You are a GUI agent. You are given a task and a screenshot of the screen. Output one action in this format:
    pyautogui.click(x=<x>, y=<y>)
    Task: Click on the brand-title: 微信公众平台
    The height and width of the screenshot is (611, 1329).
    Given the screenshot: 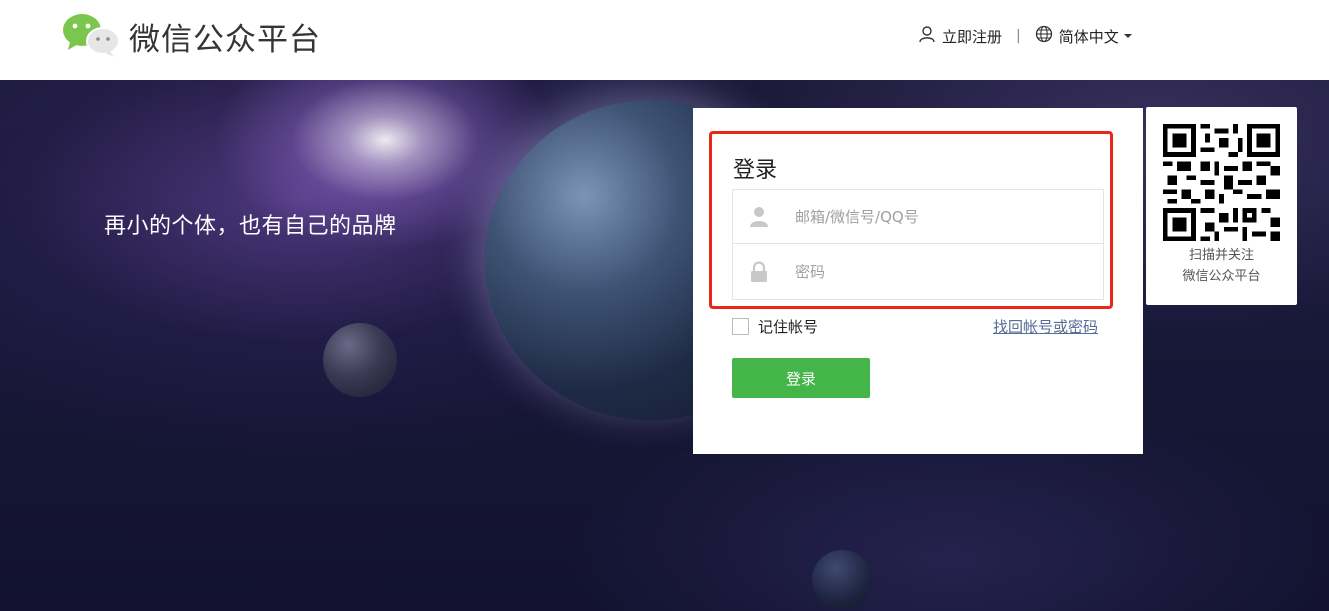 What is the action you would take?
    pyautogui.click(x=225, y=40)
    